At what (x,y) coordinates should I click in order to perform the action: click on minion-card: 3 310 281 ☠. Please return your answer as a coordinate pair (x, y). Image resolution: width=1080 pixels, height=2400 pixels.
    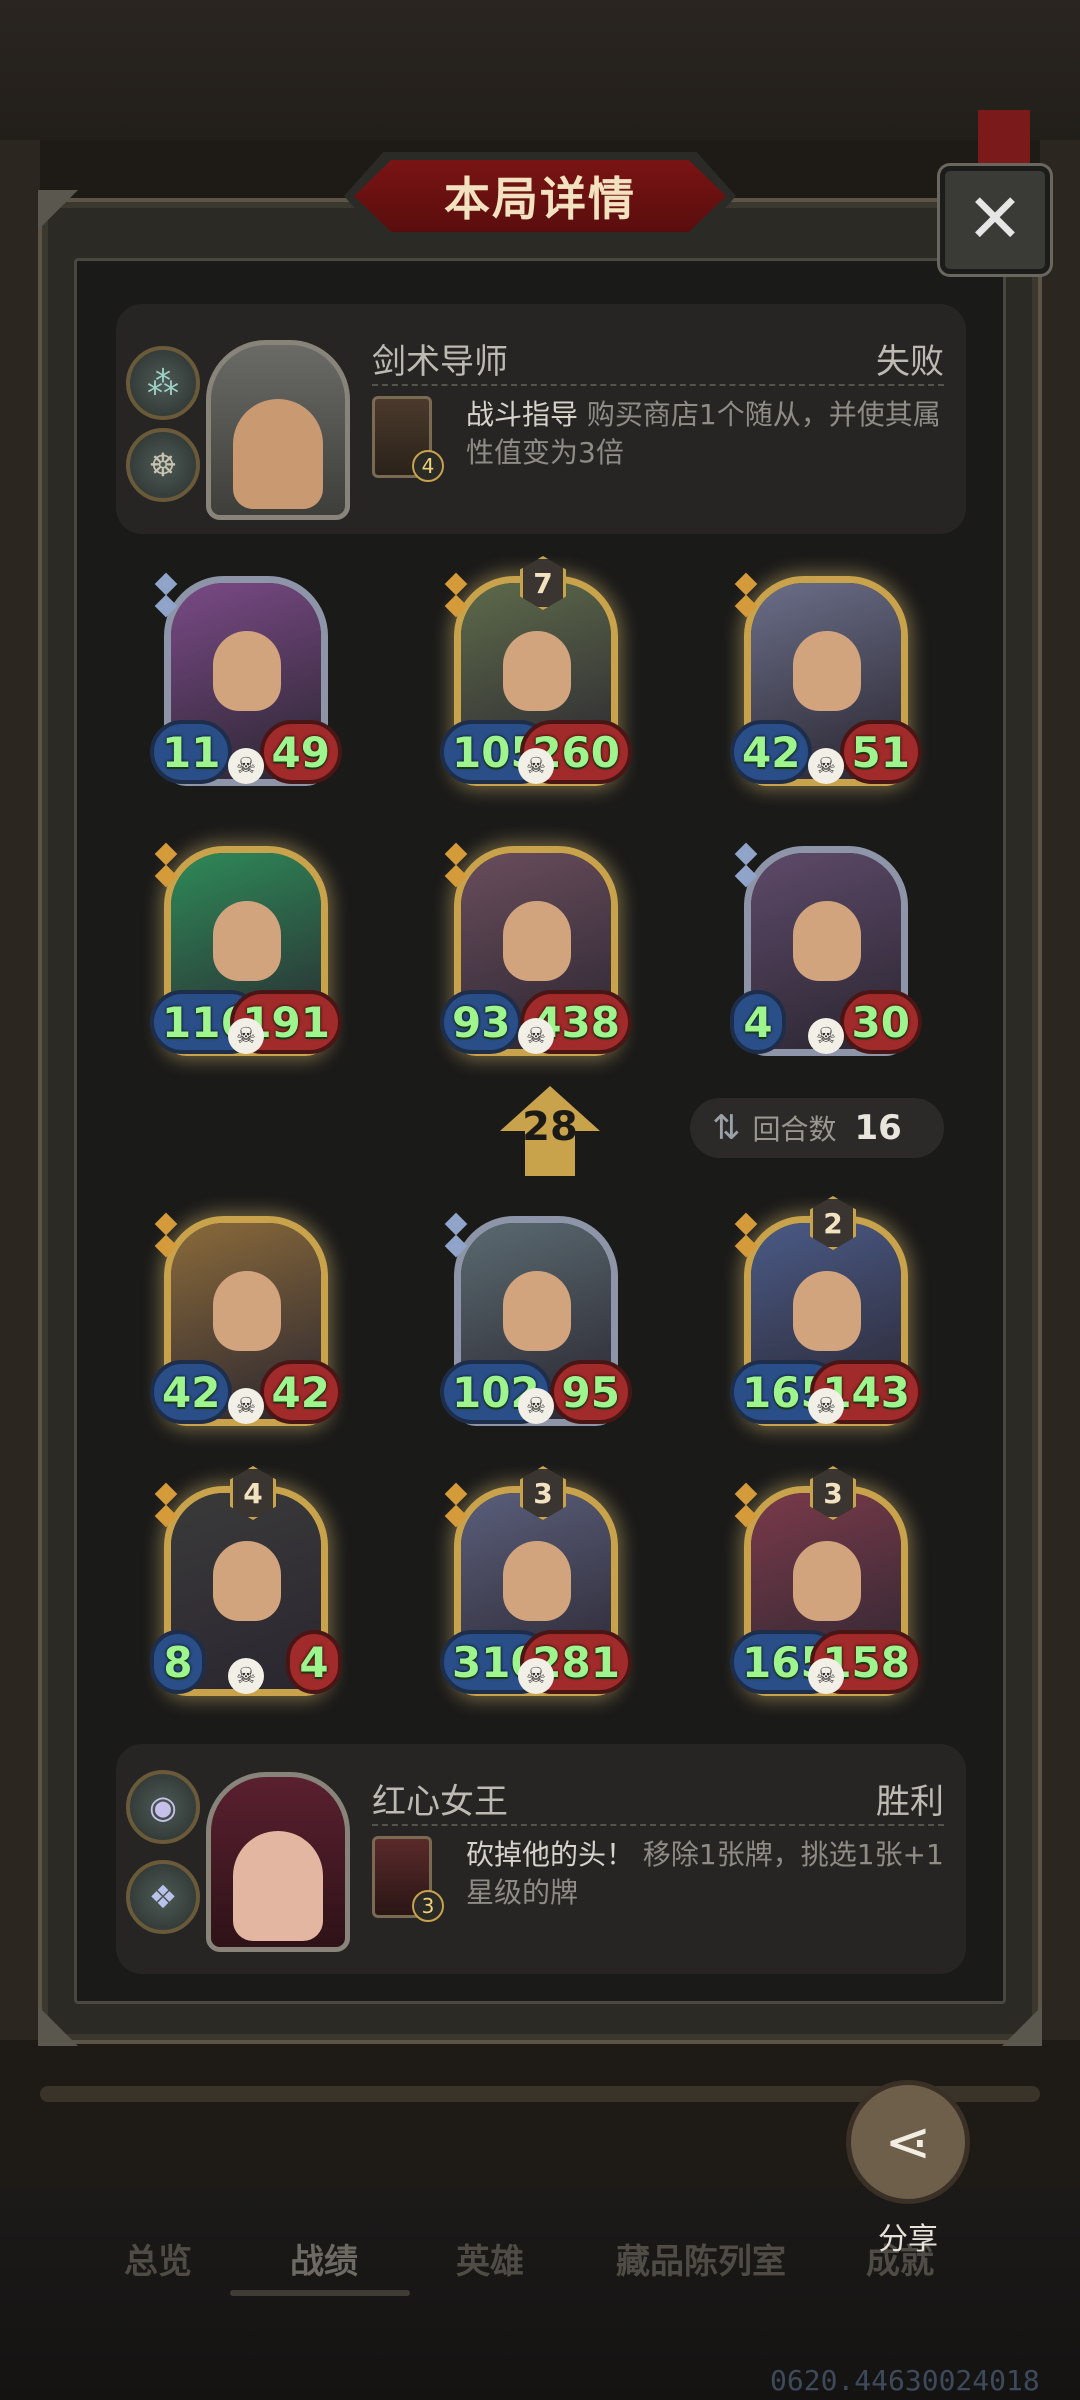
    Looking at the image, I should click on (536, 1586).